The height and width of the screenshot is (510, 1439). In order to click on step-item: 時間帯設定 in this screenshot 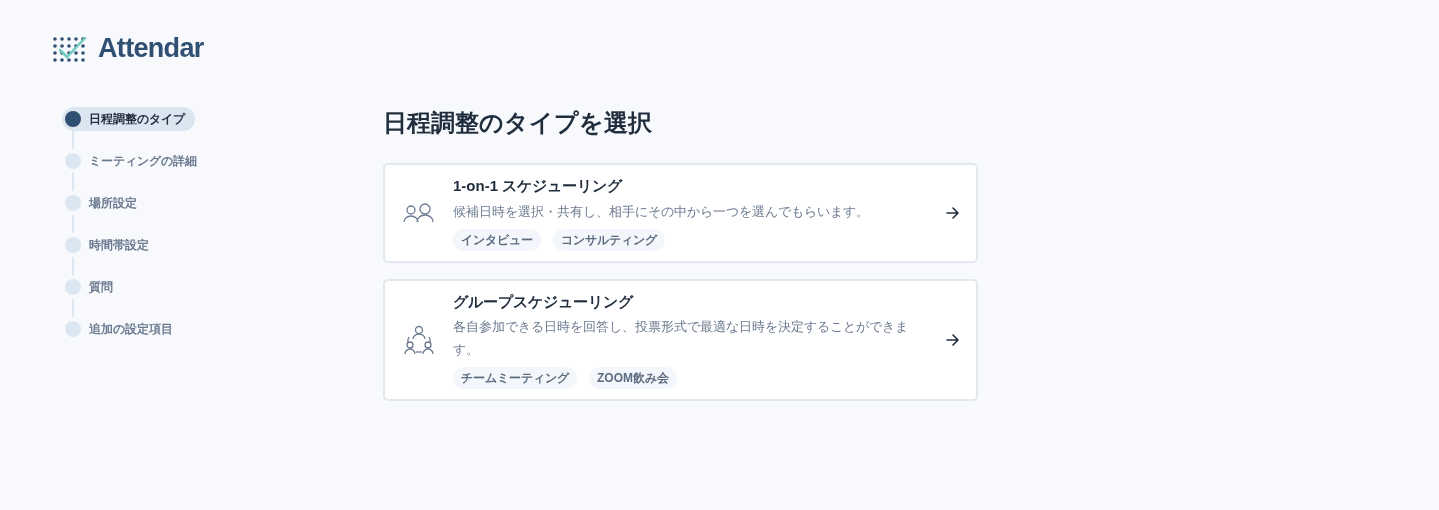, I will do `click(110, 245)`.